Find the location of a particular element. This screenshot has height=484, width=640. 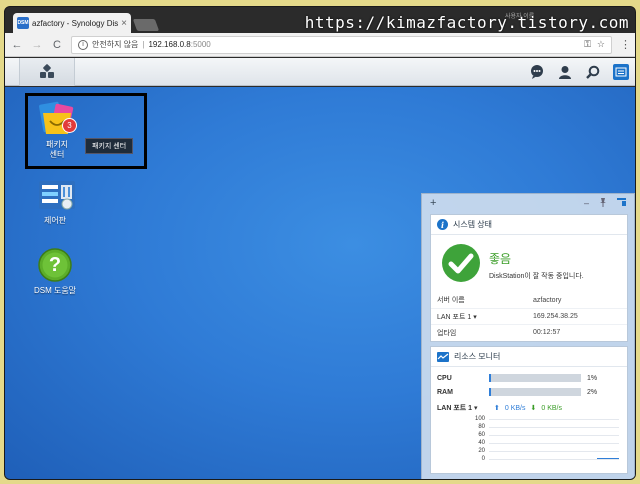

widget-panel-header: + – is located at coordinates (528, 203).